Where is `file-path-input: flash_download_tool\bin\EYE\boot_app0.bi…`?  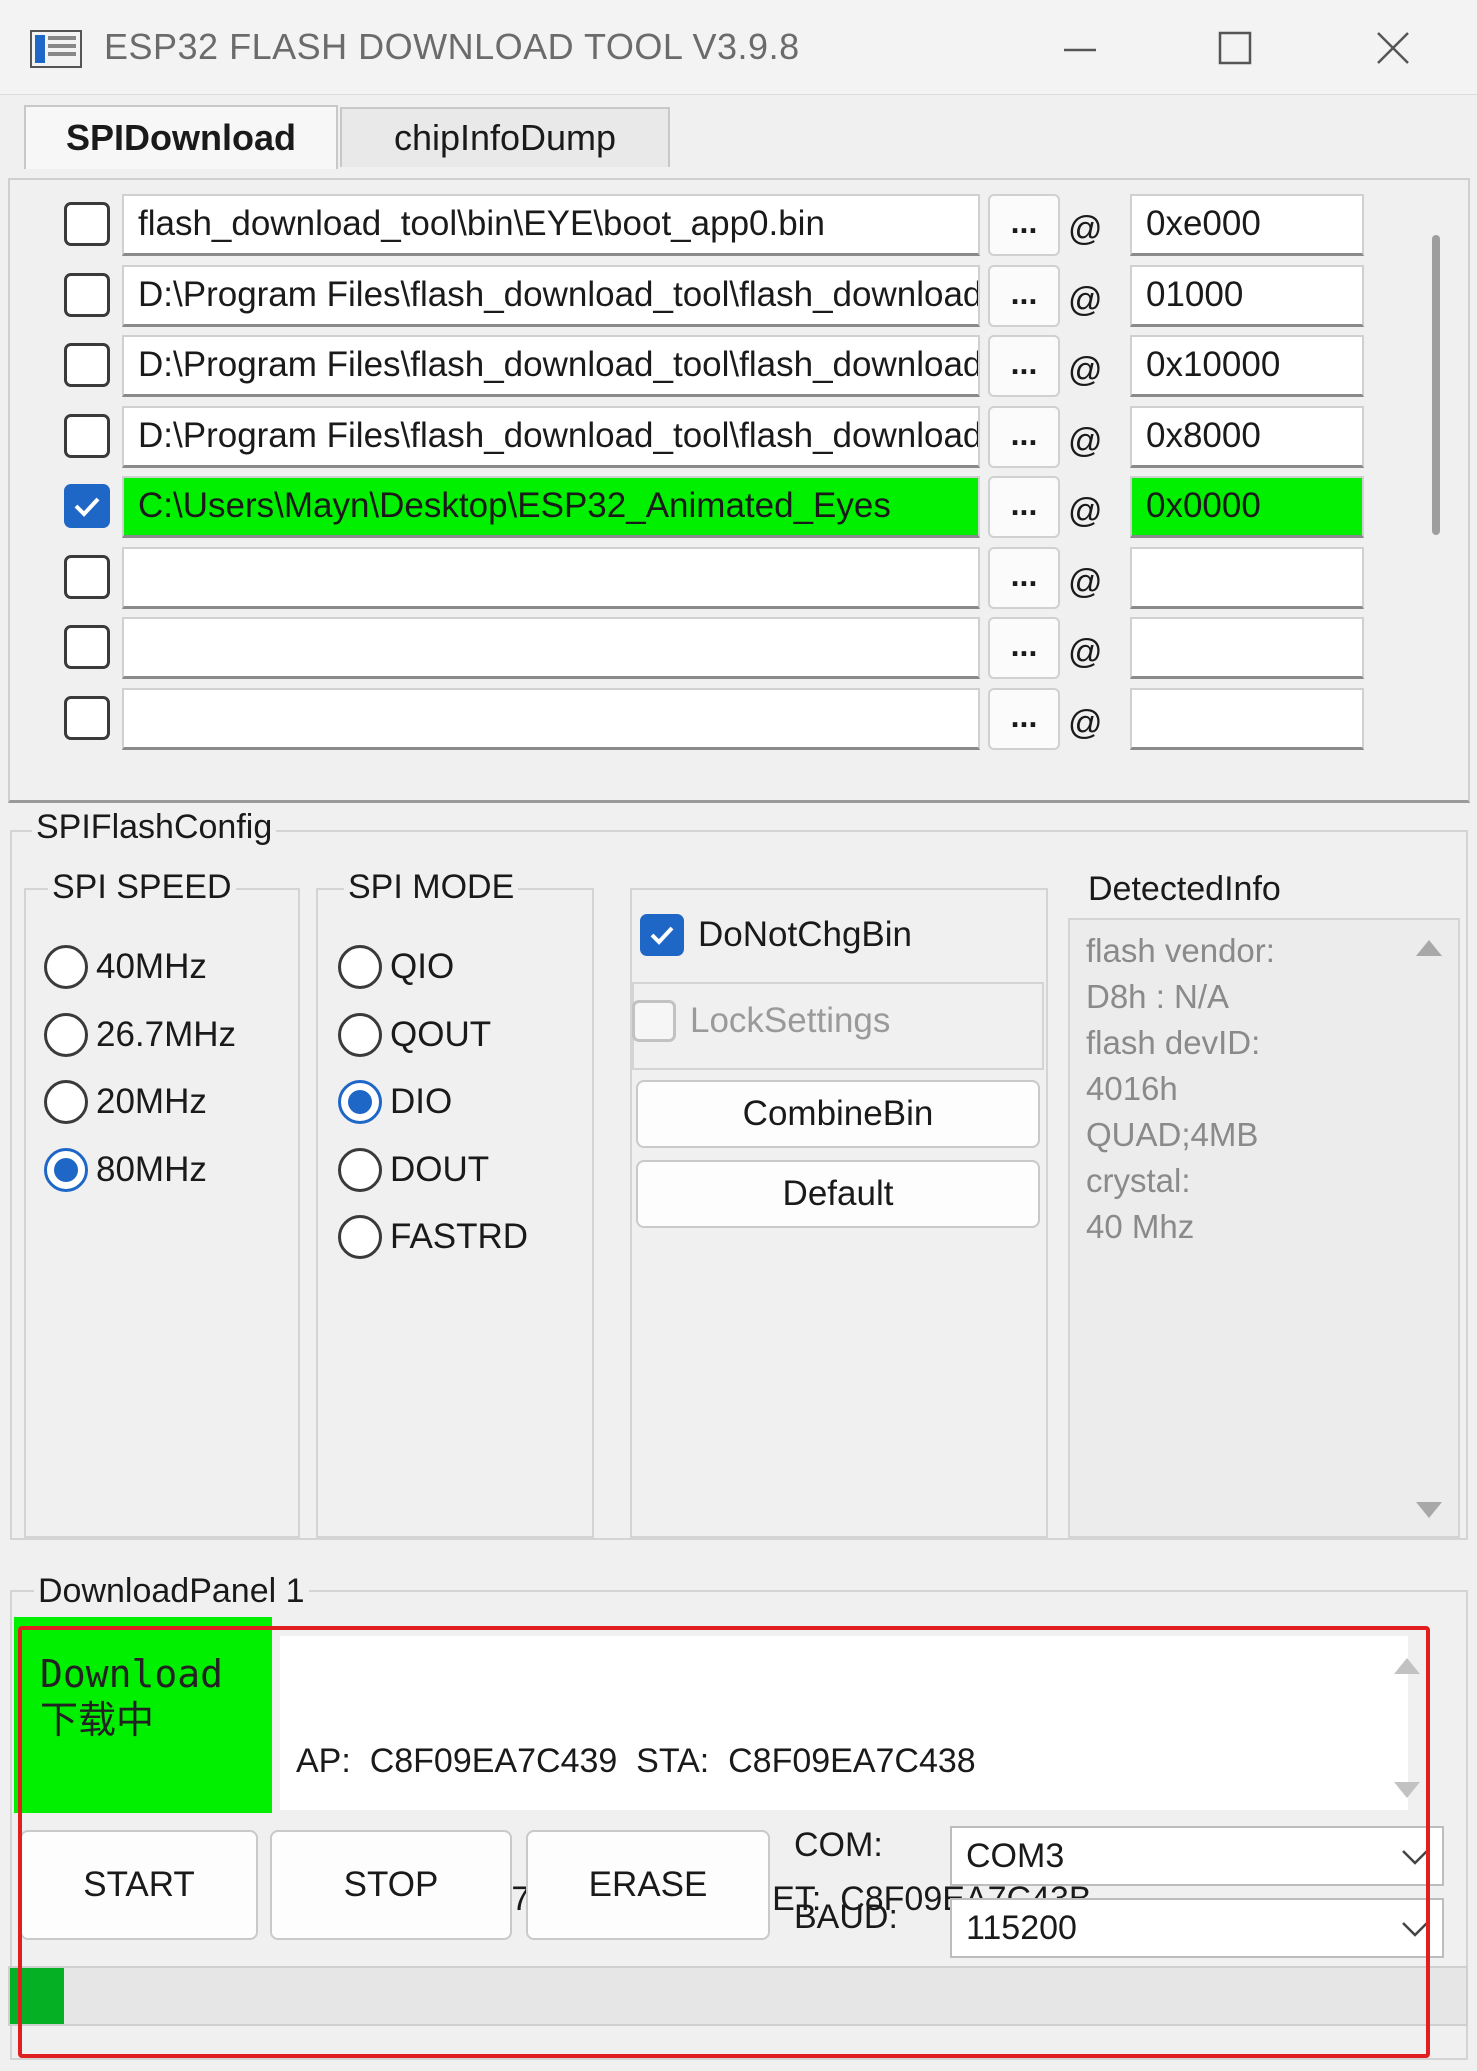 file-path-input: flash_download_tool\bin\EYE\boot_app0.bi… is located at coordinates (551, 225).